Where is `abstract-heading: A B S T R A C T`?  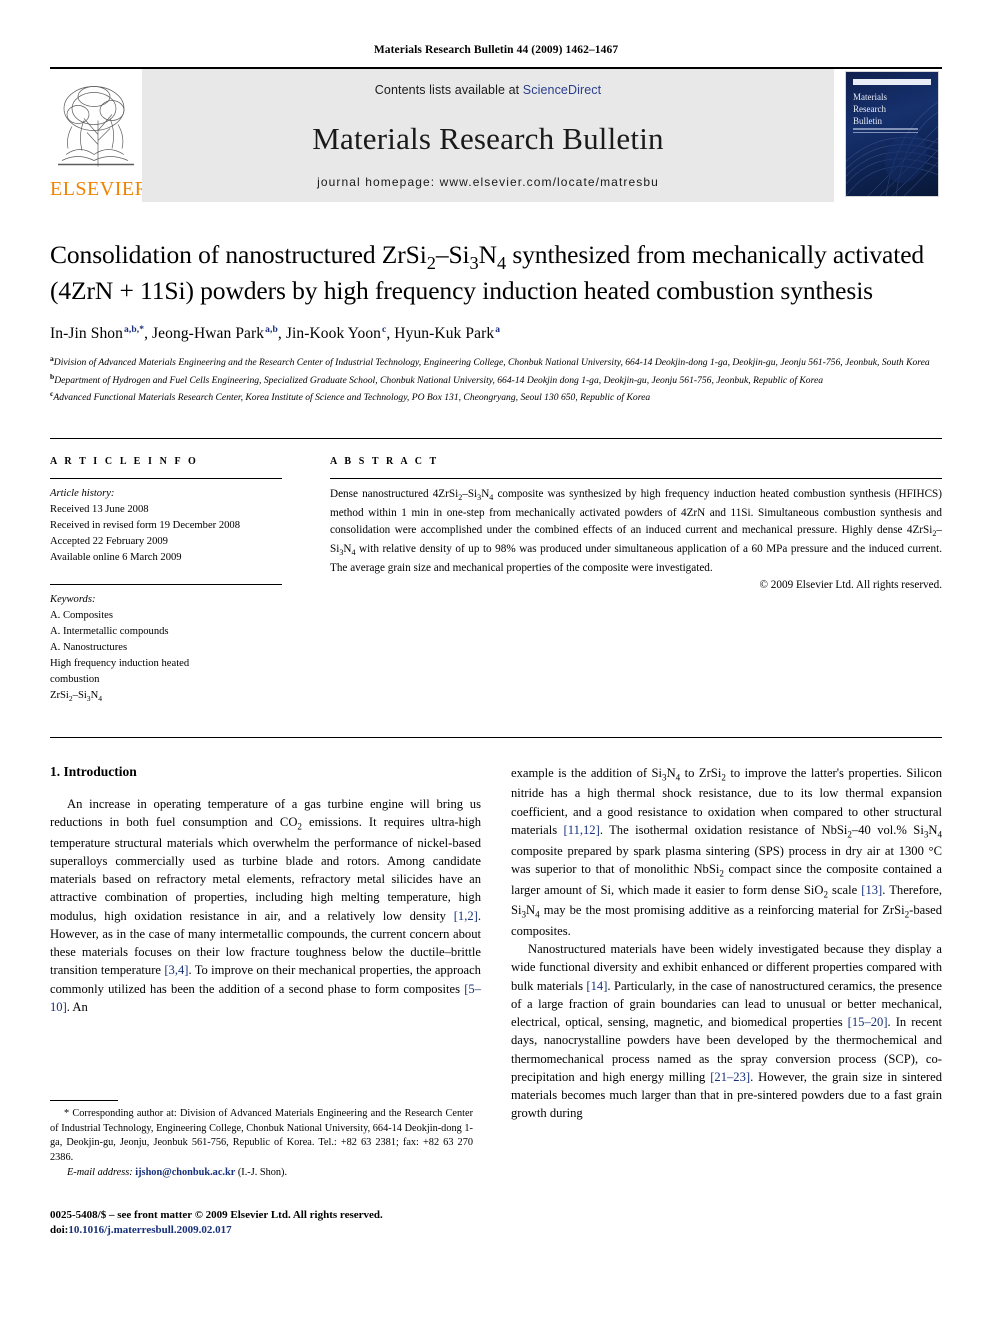
abstract-heading: A B S T R A C T is located at coordinates (384, 462).